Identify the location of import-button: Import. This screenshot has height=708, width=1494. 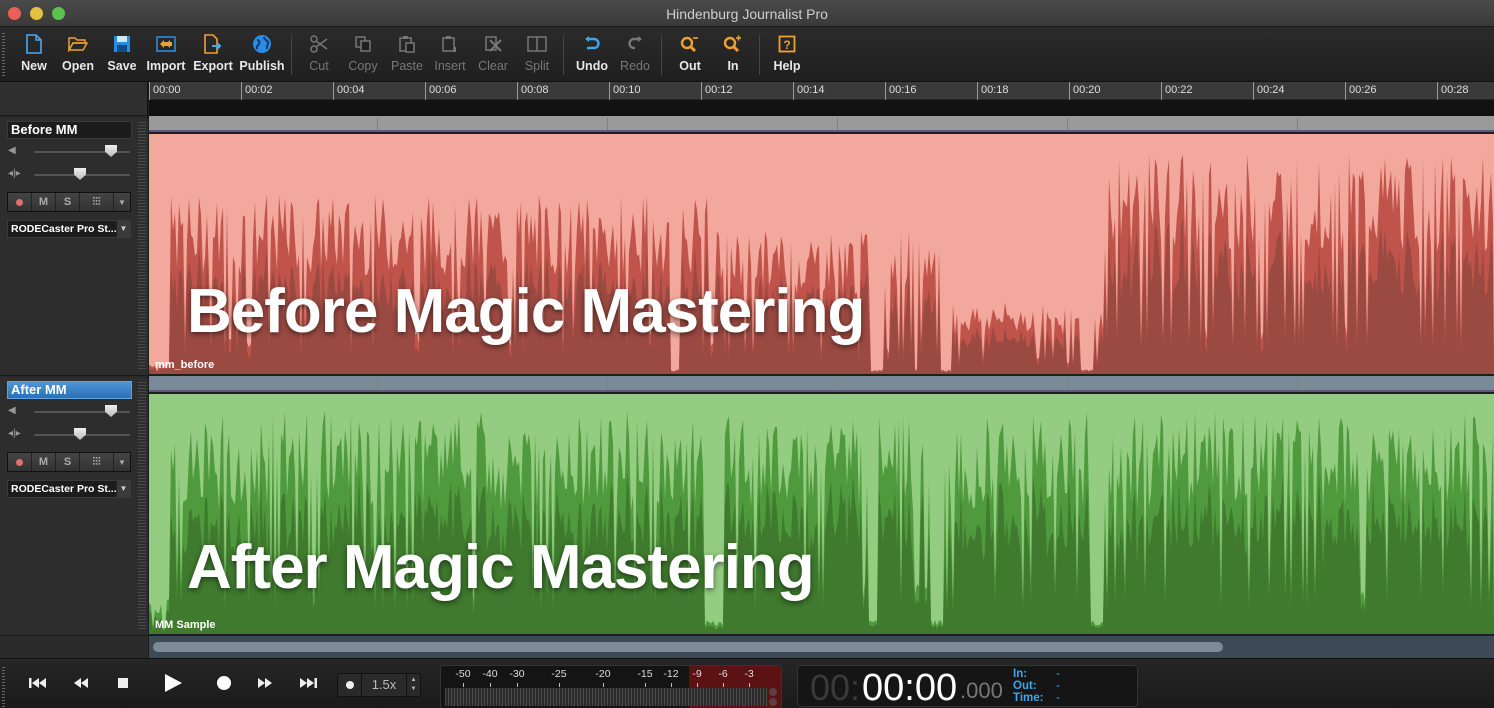
(166, 55).